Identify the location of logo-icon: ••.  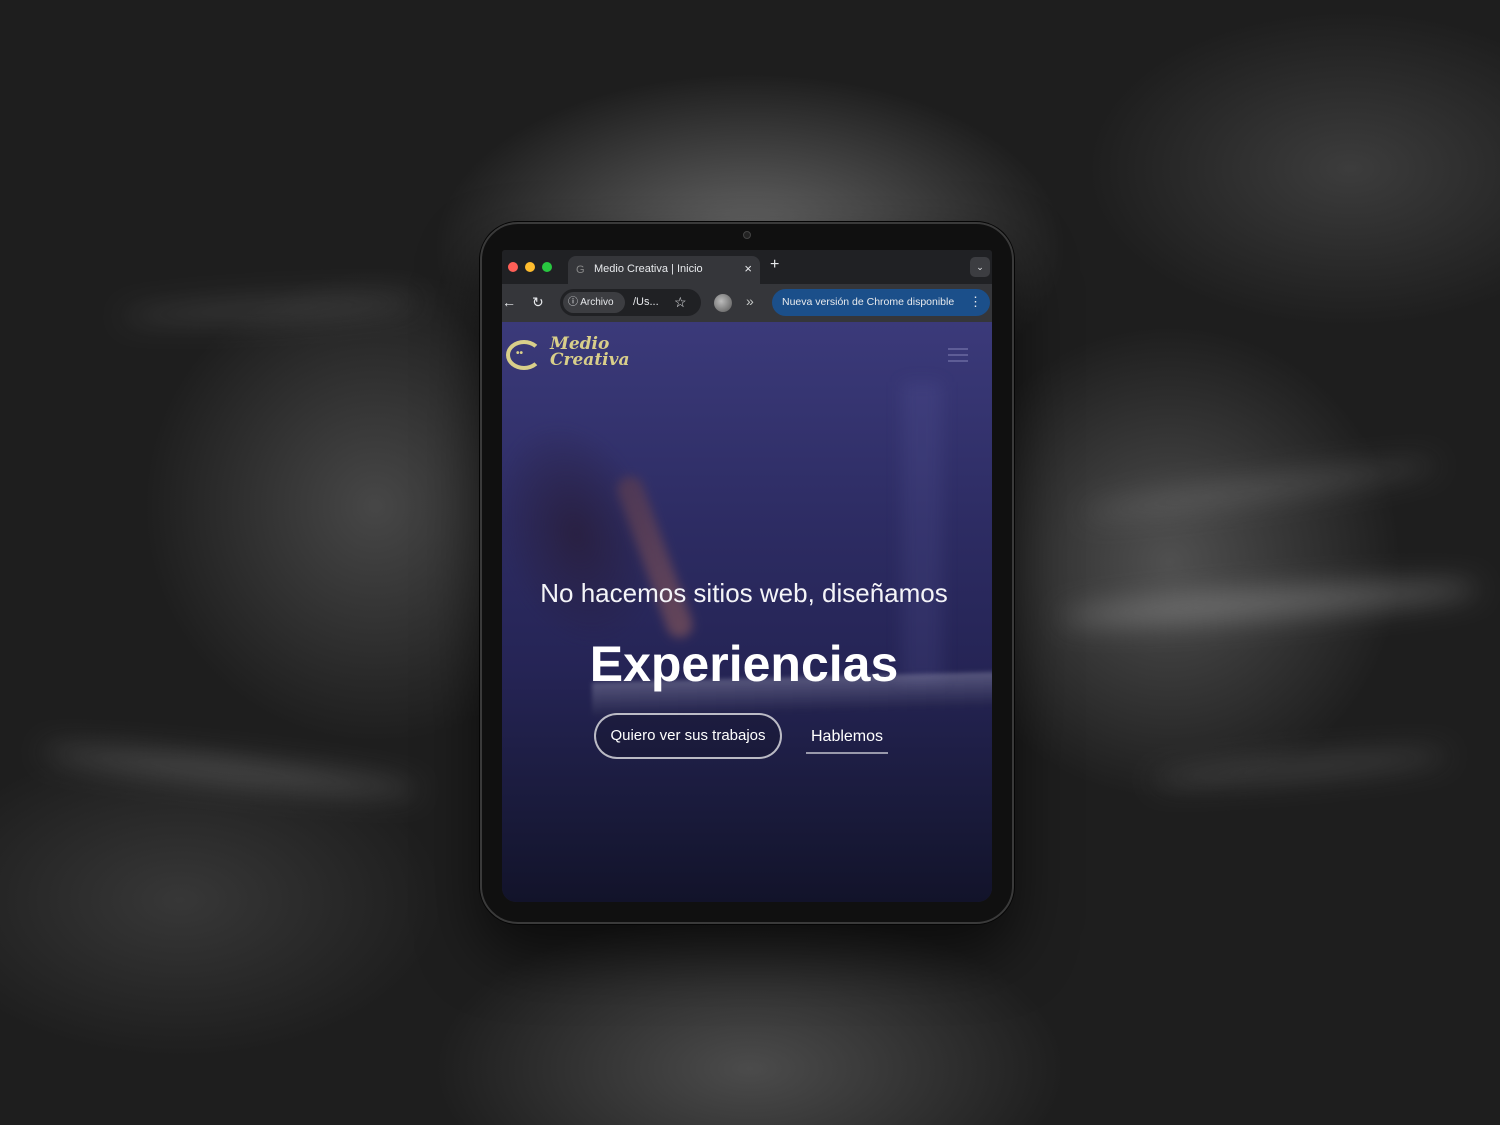
(520, 353).